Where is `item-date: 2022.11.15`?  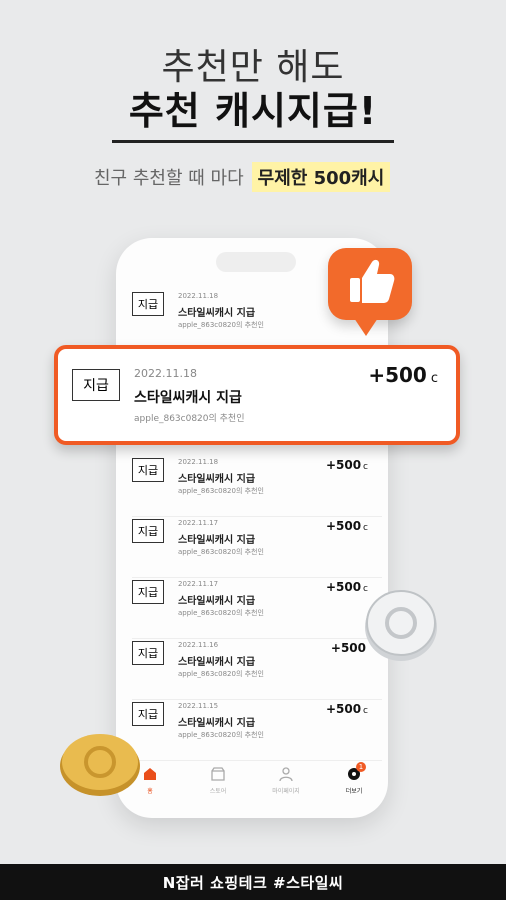 item-date: 2022.11.15 is located at coordinates (198, 706).